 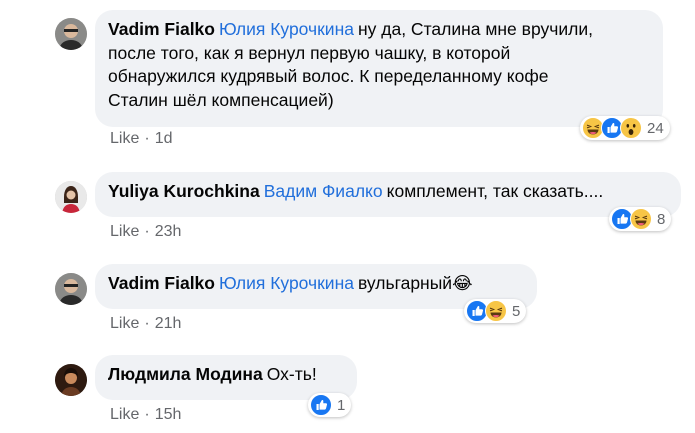 What do you see at coordinates (141, 139) in the screenshot?
I see `comment-actions: Like · 1d` at bounding box center [141, 139].